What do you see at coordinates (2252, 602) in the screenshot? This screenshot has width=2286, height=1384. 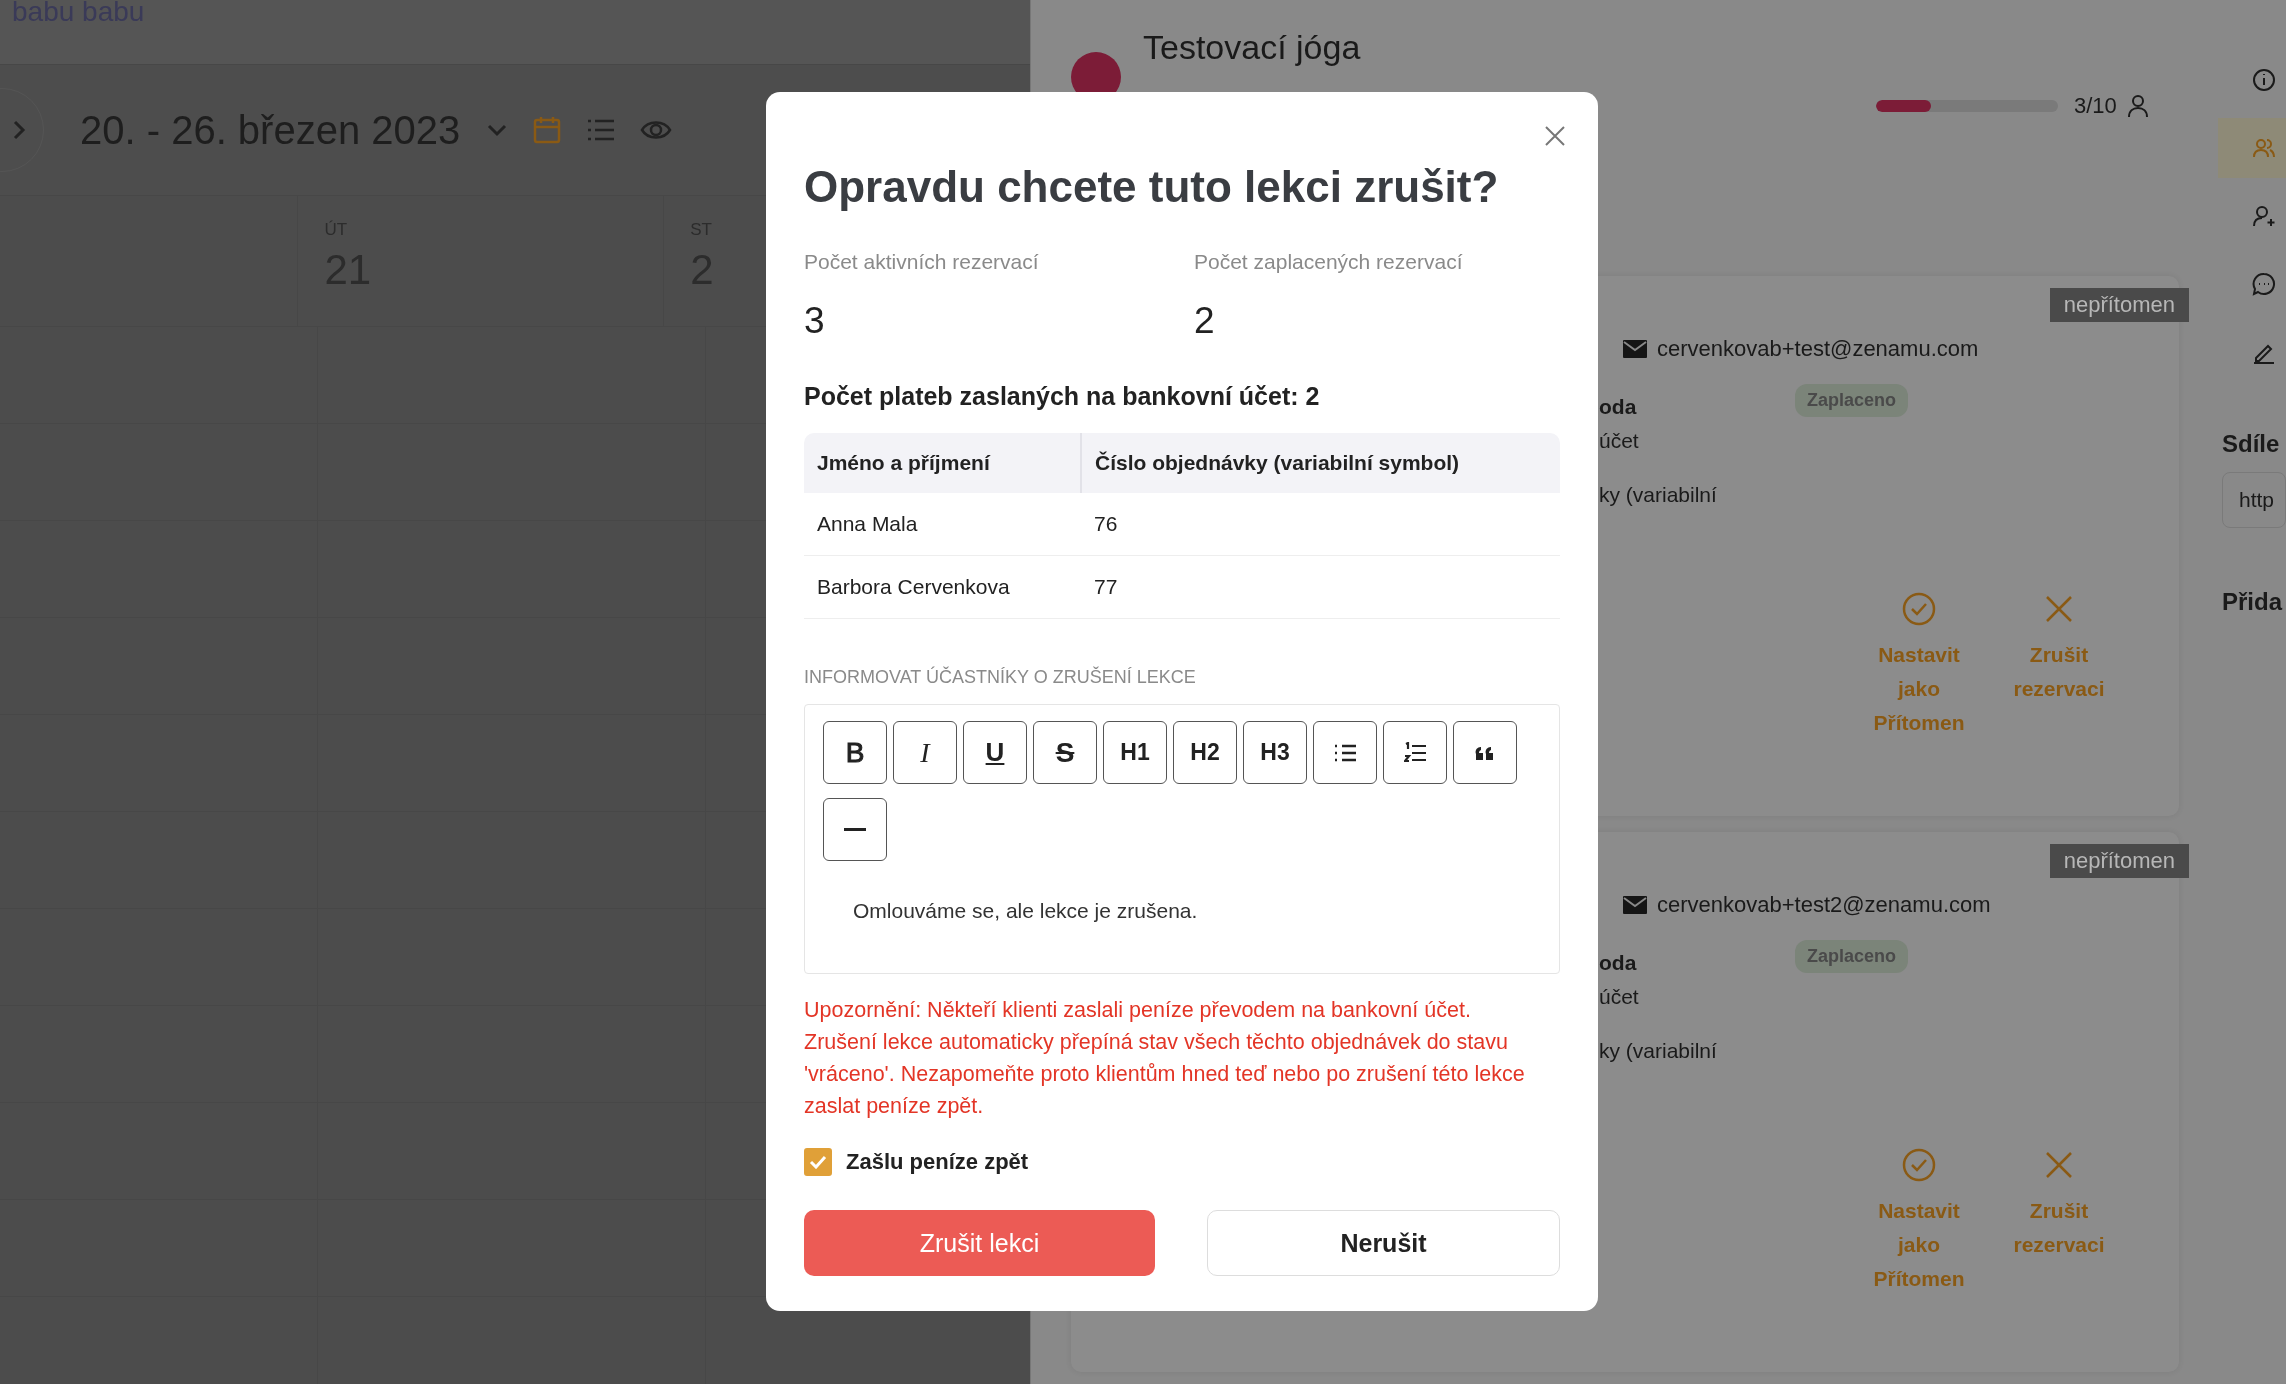 I see `add-heading: Přida` at bounding box center [2252, 602].